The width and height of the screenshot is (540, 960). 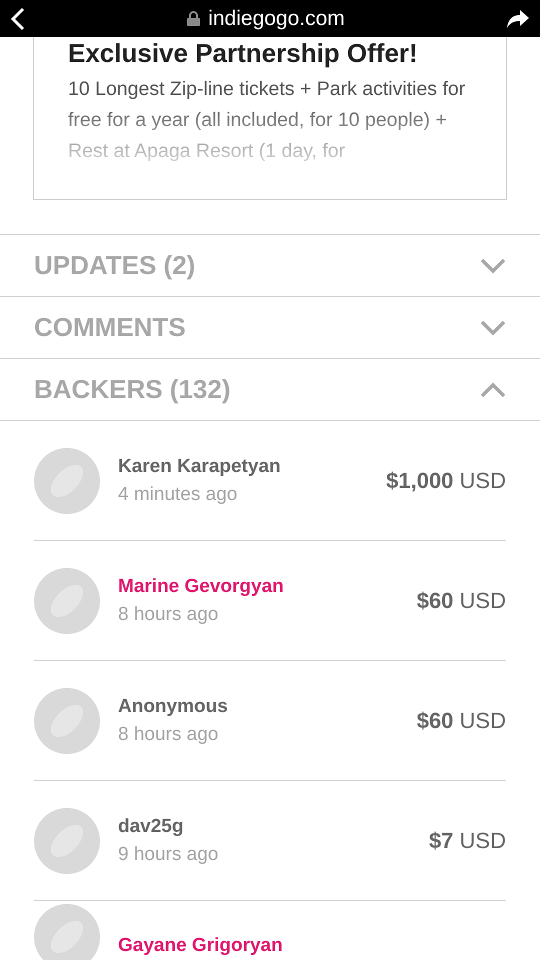 I want to click on backer-time: 4 minutes ago, so click(x=178, y=495).